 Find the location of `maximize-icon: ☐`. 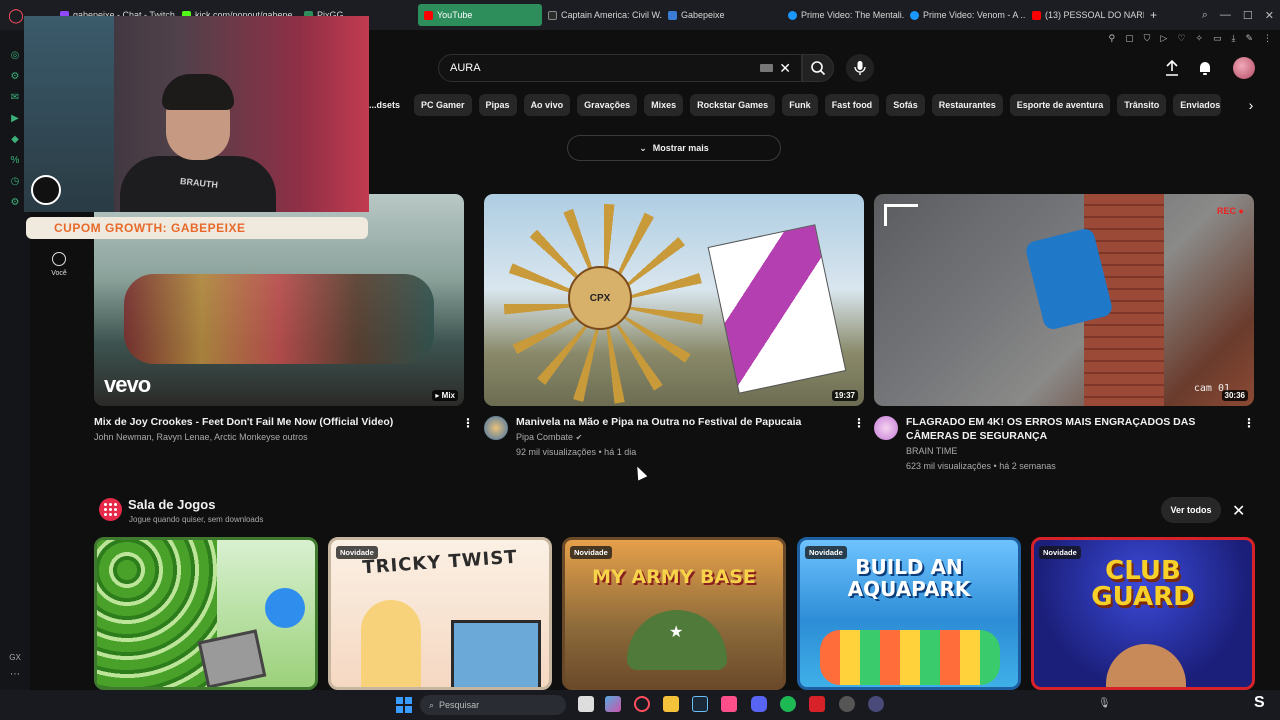

maximize-icon: ☐ is located at coordinates (1248, 15).